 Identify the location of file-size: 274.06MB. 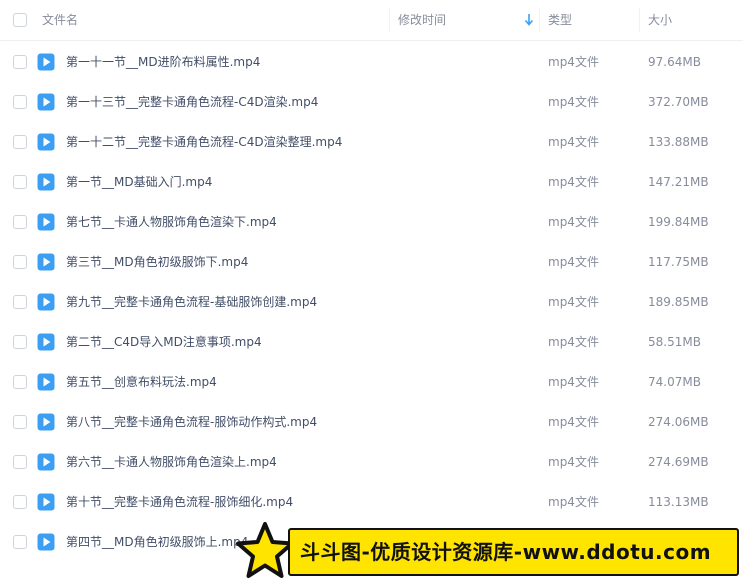
(678, 422).